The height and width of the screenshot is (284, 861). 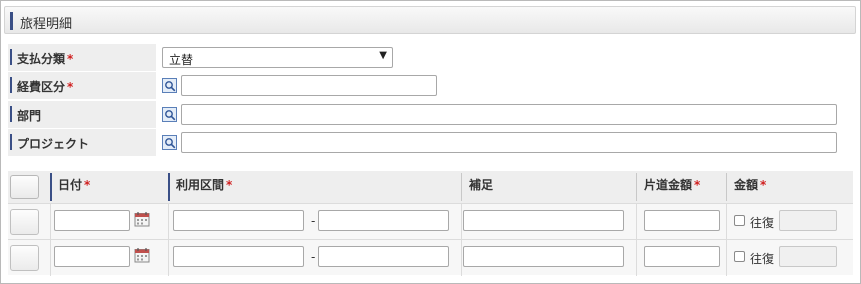 I want to click on section-accent-bar, so click(x=11, y=21).